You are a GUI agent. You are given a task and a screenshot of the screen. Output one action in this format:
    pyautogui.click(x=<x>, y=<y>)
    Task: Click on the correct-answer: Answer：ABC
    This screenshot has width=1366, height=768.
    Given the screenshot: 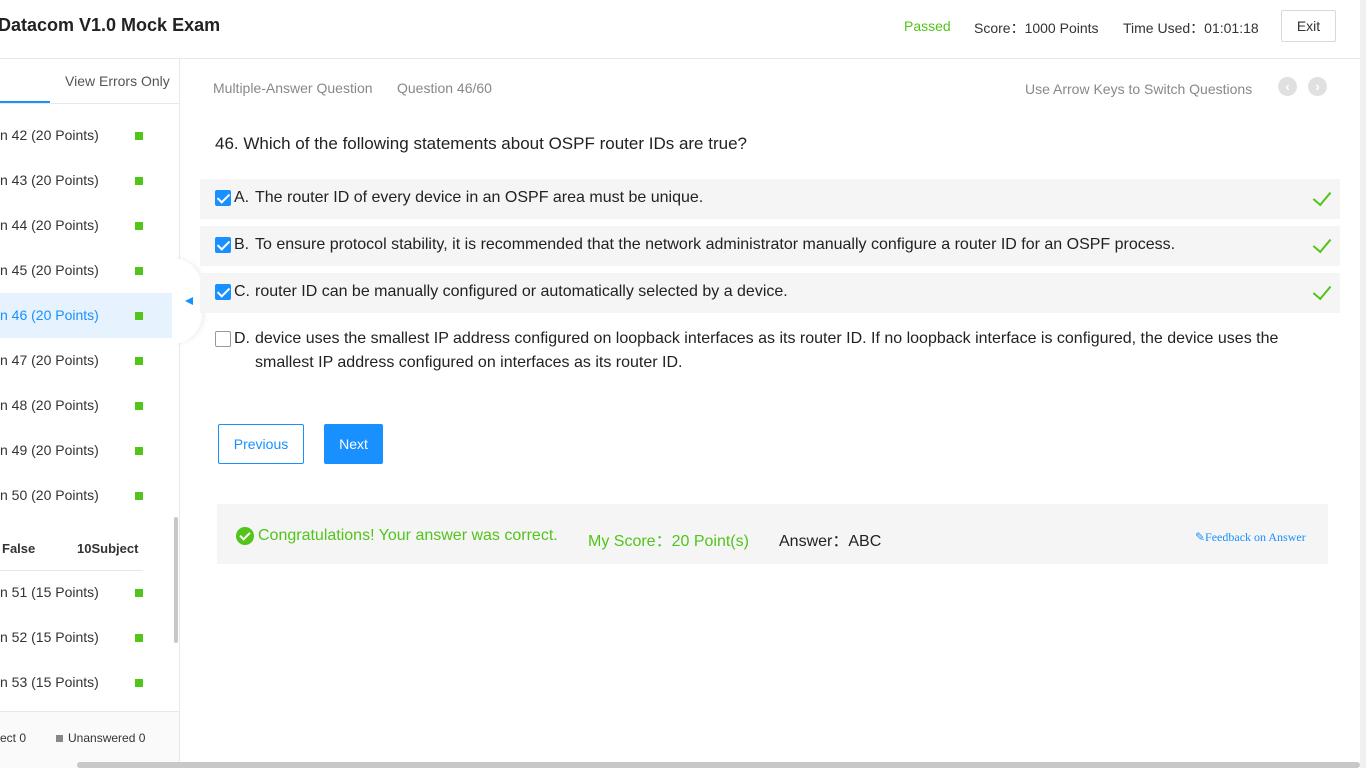 What is the action you would take?
    pyautogui.click(x=830, y=541)
    